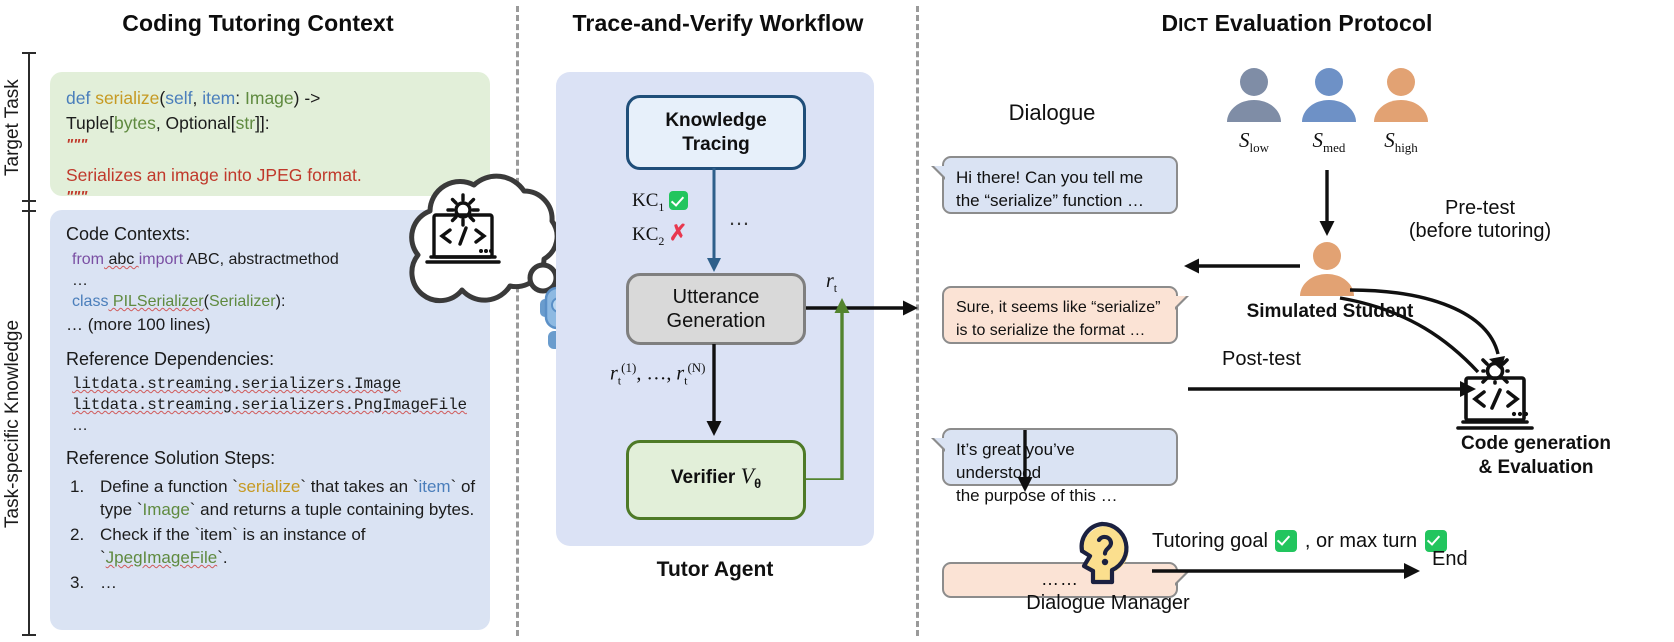  I want to click on title-ict: ICT, so click(1193, 25).